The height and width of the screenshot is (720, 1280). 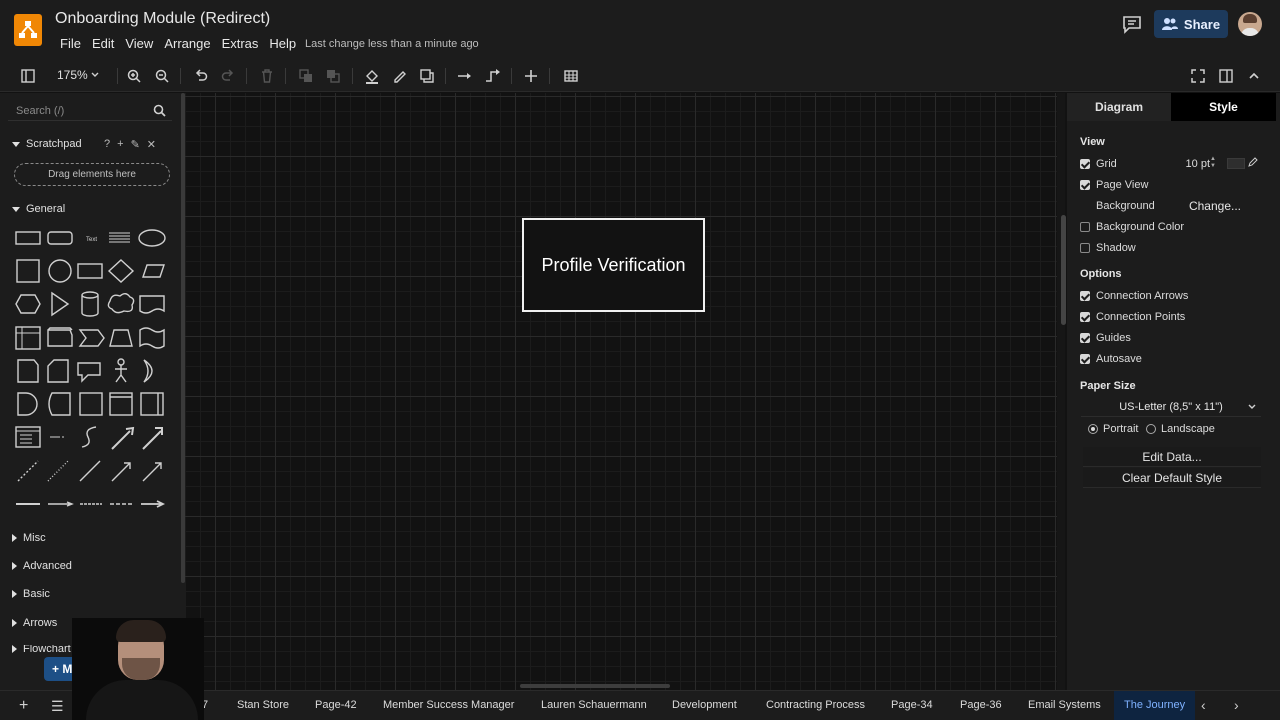 I want to click on page-tab-email-systems: Email Systems, so click(x=1064, y=705).